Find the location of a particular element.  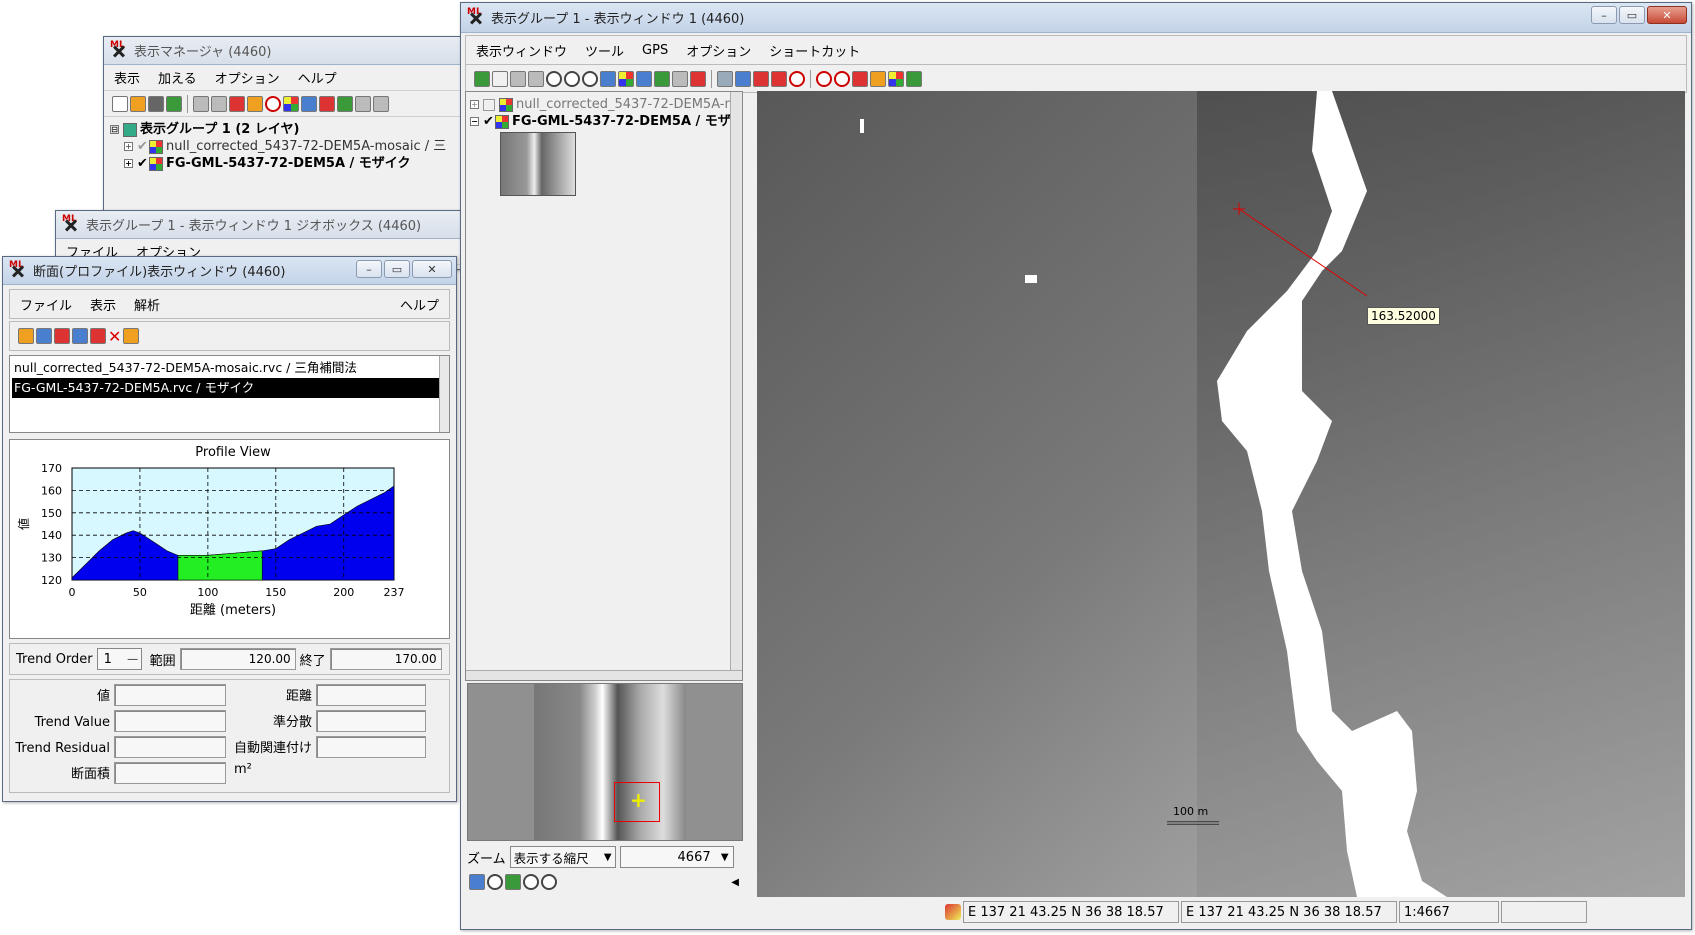

overview-locator: + is located at coordinates (605, 762).